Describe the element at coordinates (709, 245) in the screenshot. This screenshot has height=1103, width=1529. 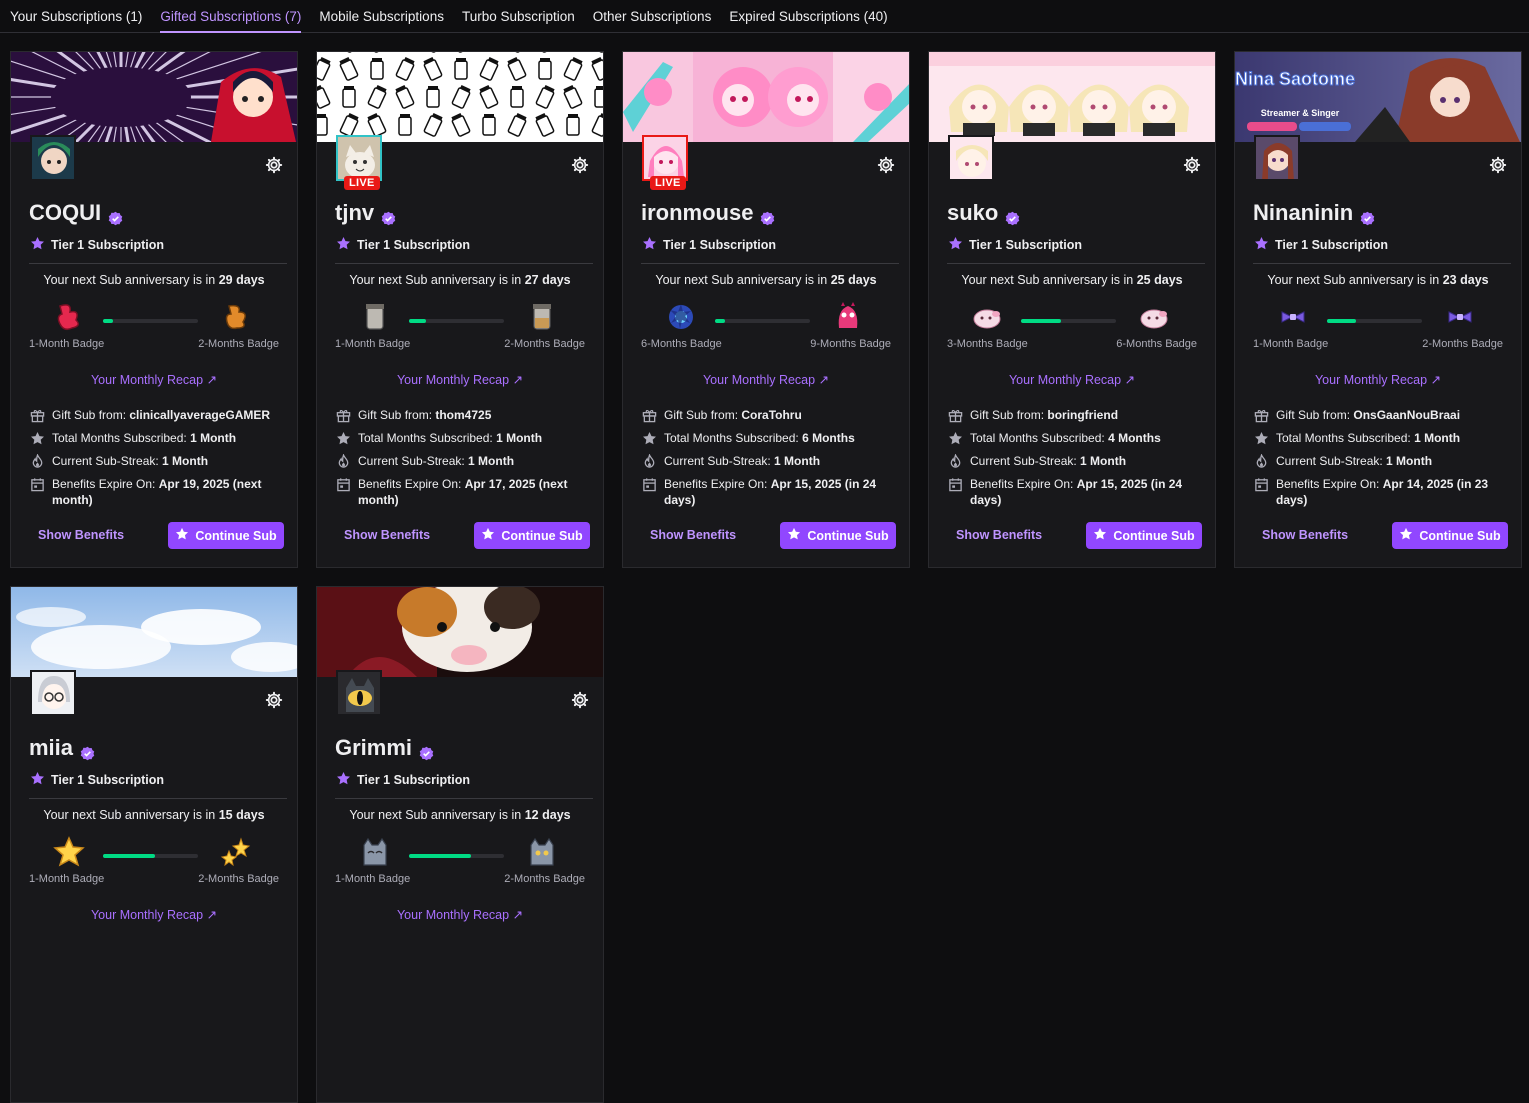
I see `tier-row: Tier 1 Subscription` at that location.